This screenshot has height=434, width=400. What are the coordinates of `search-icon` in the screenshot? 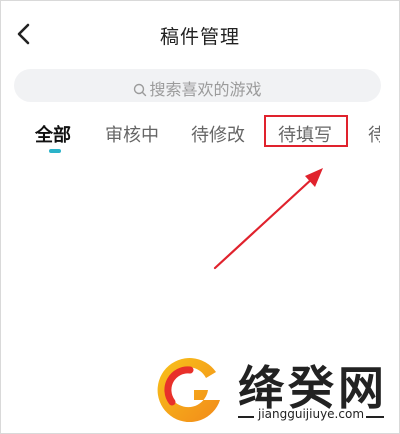 It's located at (140, 90).